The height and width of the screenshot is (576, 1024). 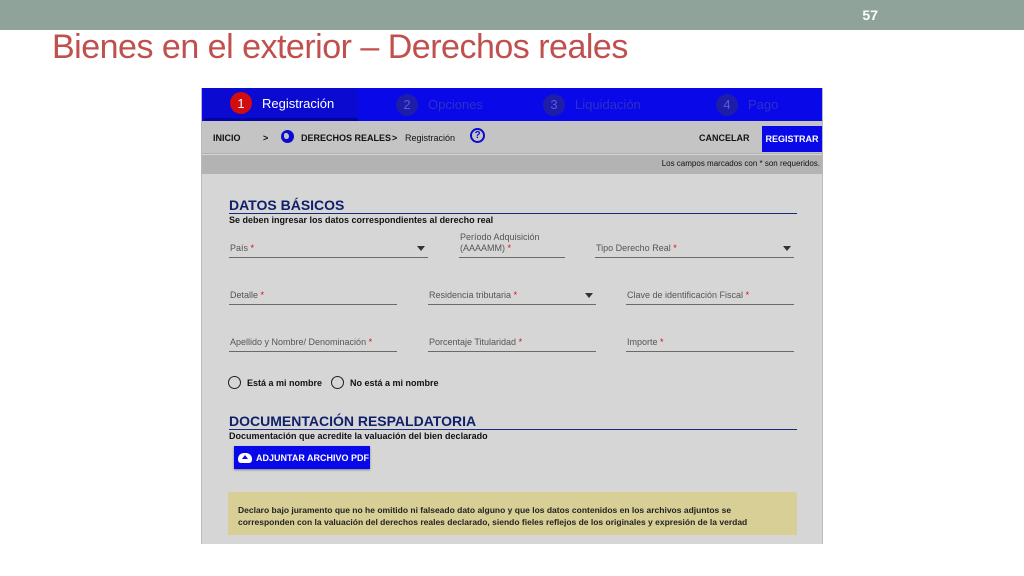 What do you see at coordinates (298, 342) in the screenshot?
I see `apellido-label-text: Apellido y Nombre/ Denominación` at bounding box center [298, 342].